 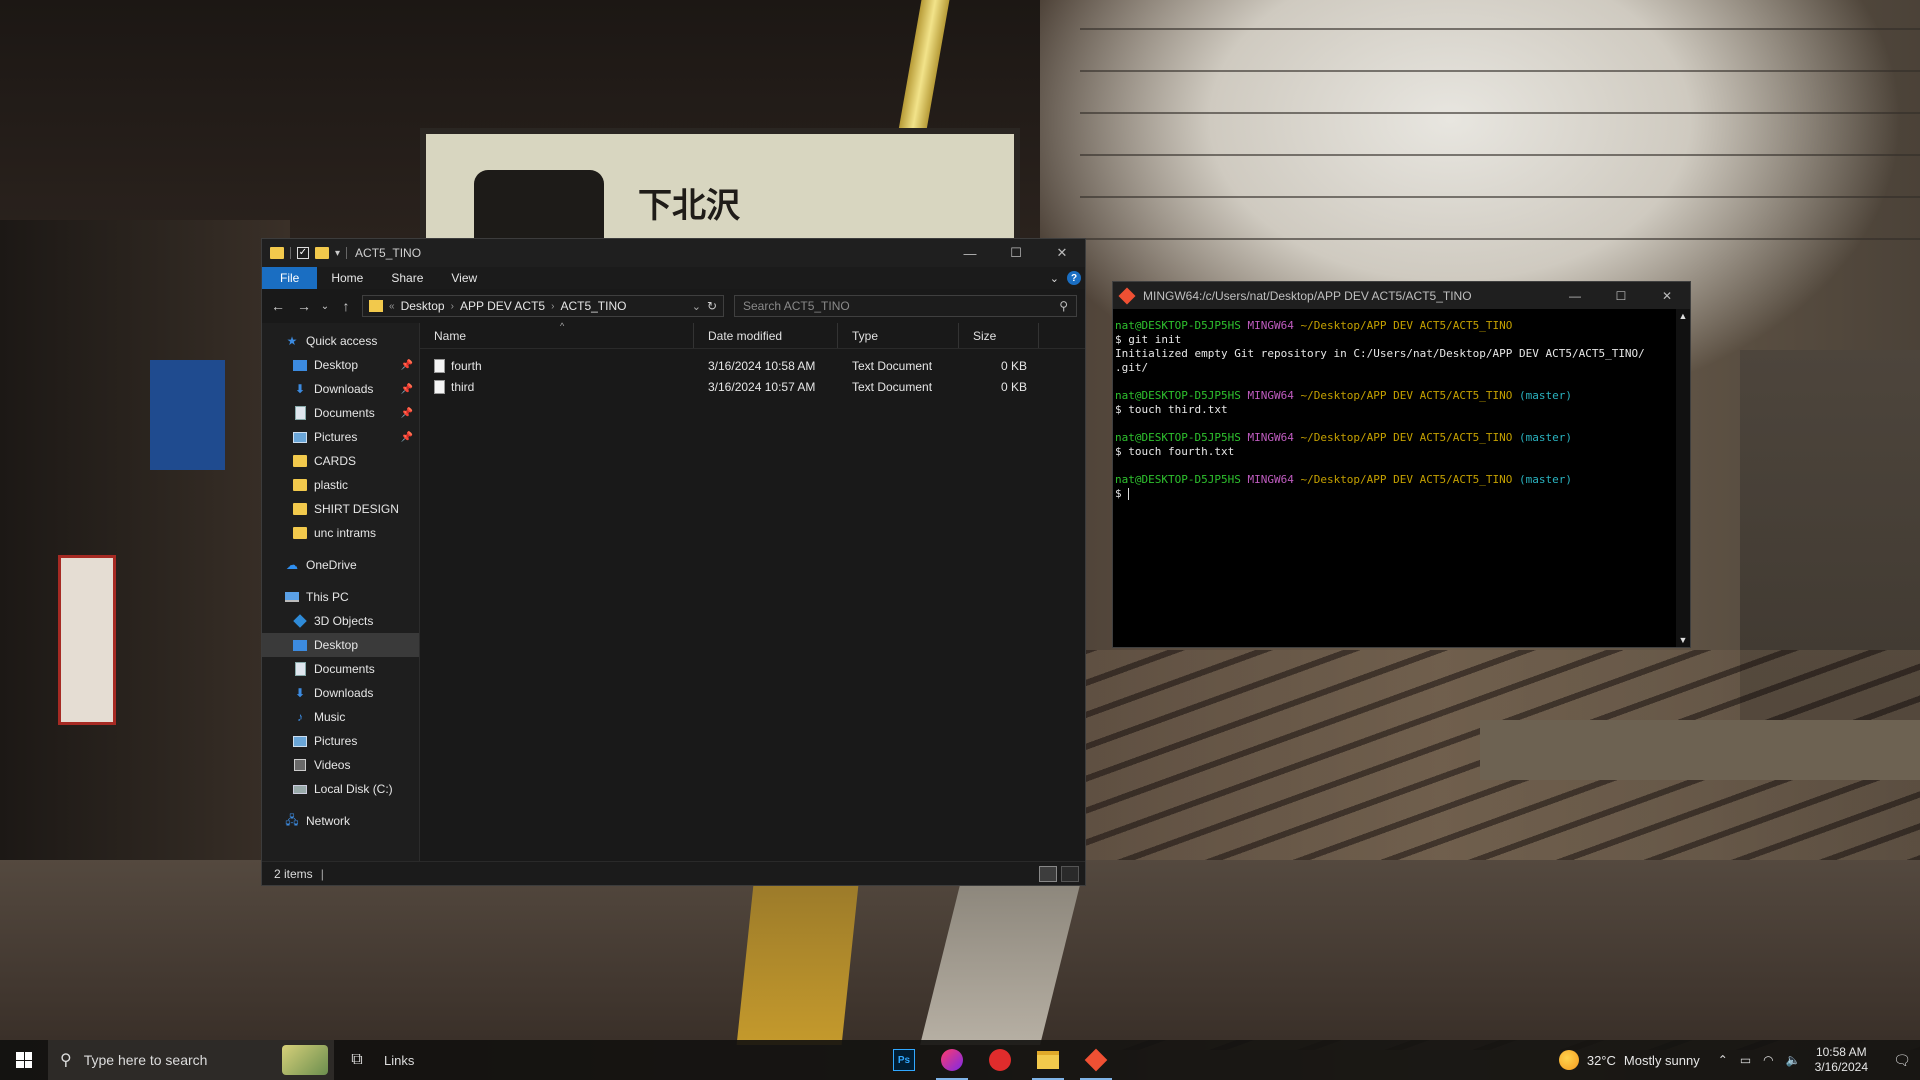 What do you see at coordinates (557, 334) in the screenshot?
I see `column-name-header: ^ Name` at bounding box center [557, 334].